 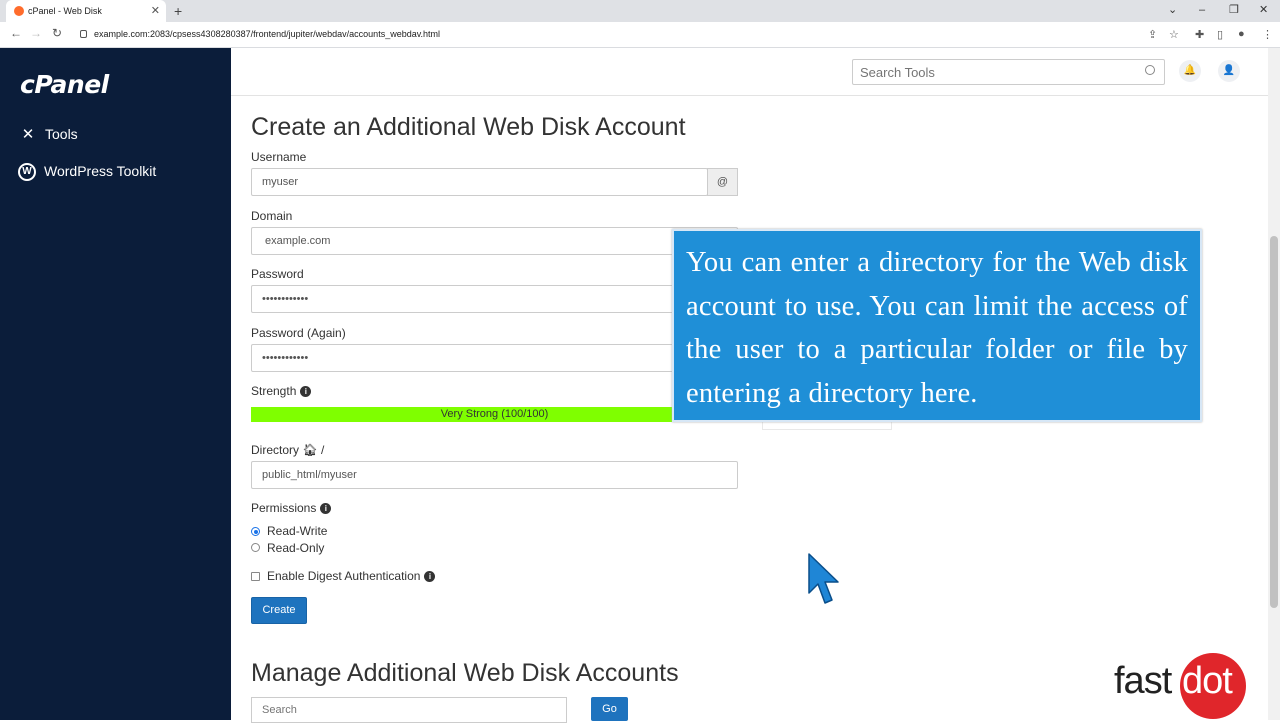 I want to click on profile-icon: ●, so click(x=1241, y=34).